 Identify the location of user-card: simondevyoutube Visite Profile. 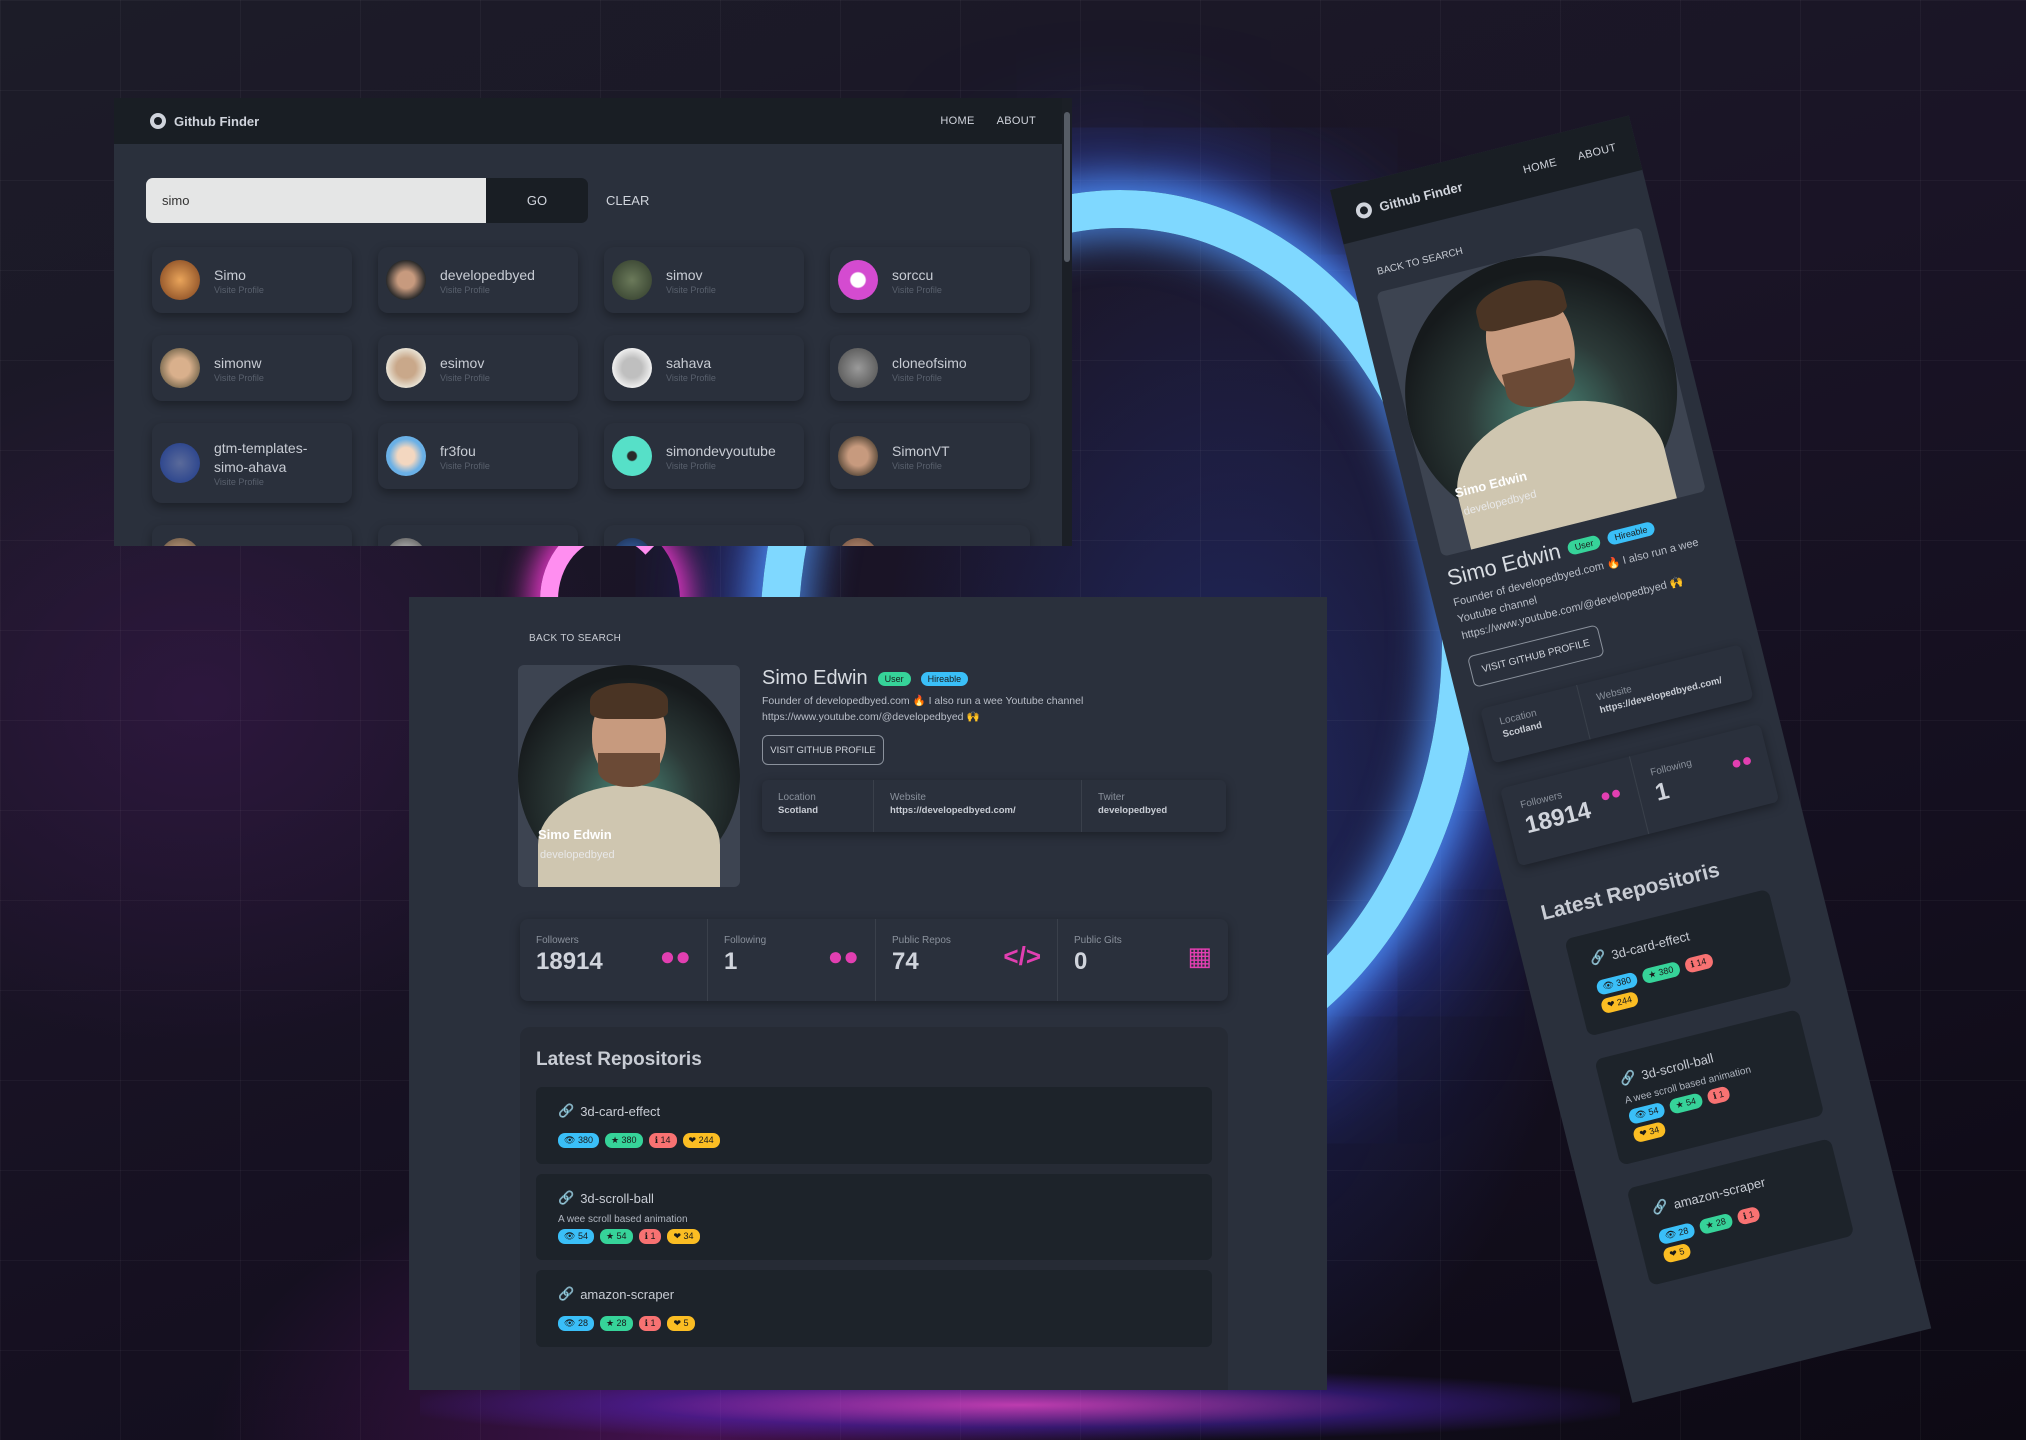
(704, 456).